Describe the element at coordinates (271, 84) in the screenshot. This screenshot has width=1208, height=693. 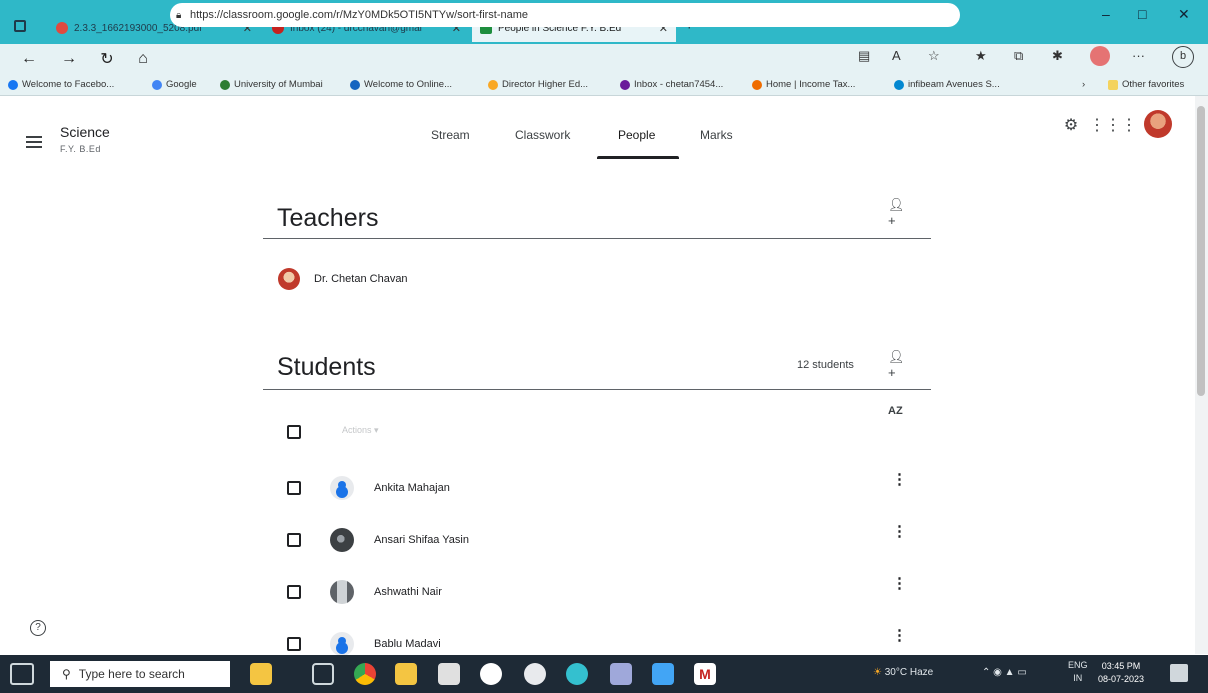
I see `bookmark-item: University of Mumbai` at that location.